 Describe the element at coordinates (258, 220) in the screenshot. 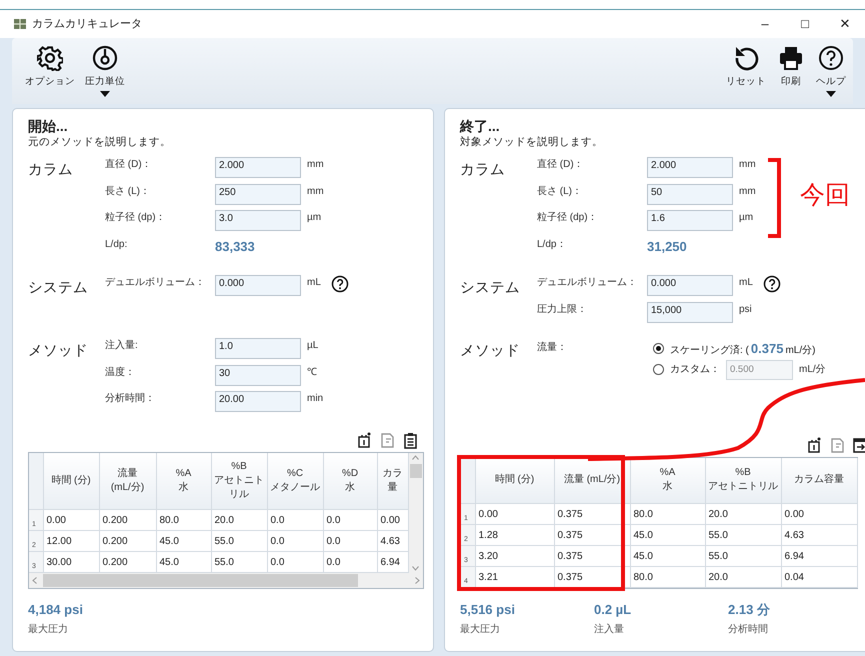

I see `input-field: 3.0` at that location.